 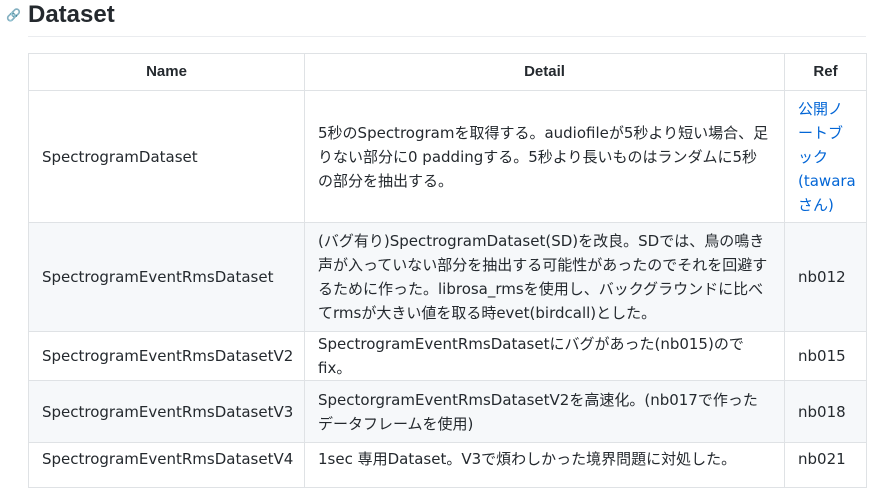 What do you see at coordinates (166, 72) in the screenshot?
I see `header-name: Name` at bounding box center [166, 72].